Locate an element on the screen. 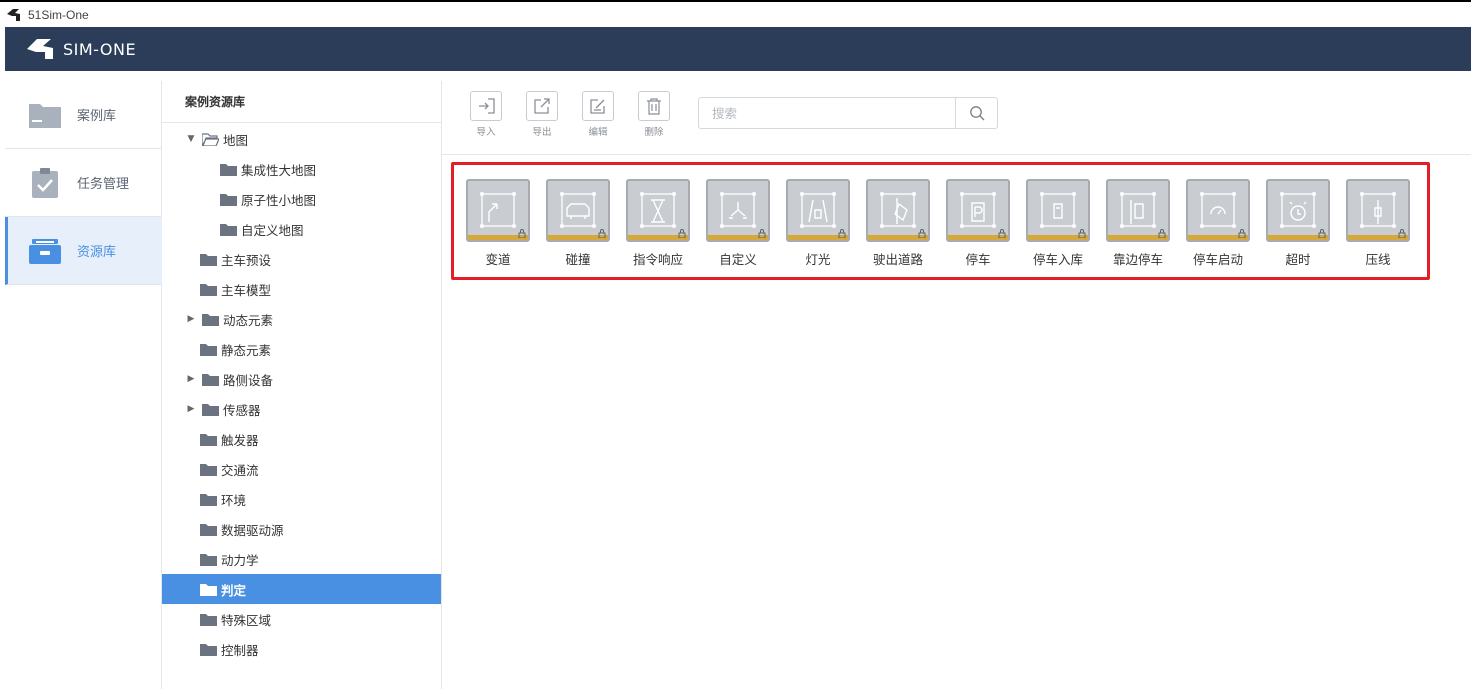  judgement-card: 指令响应 is located at coordinates (658, 223).